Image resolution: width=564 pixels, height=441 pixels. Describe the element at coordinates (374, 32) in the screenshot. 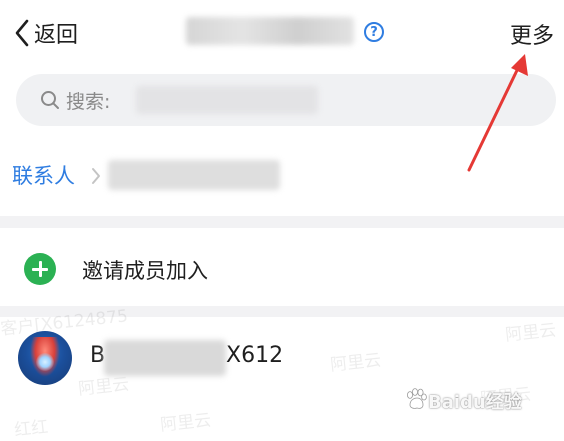

I see `help-icon: ?` at that location.